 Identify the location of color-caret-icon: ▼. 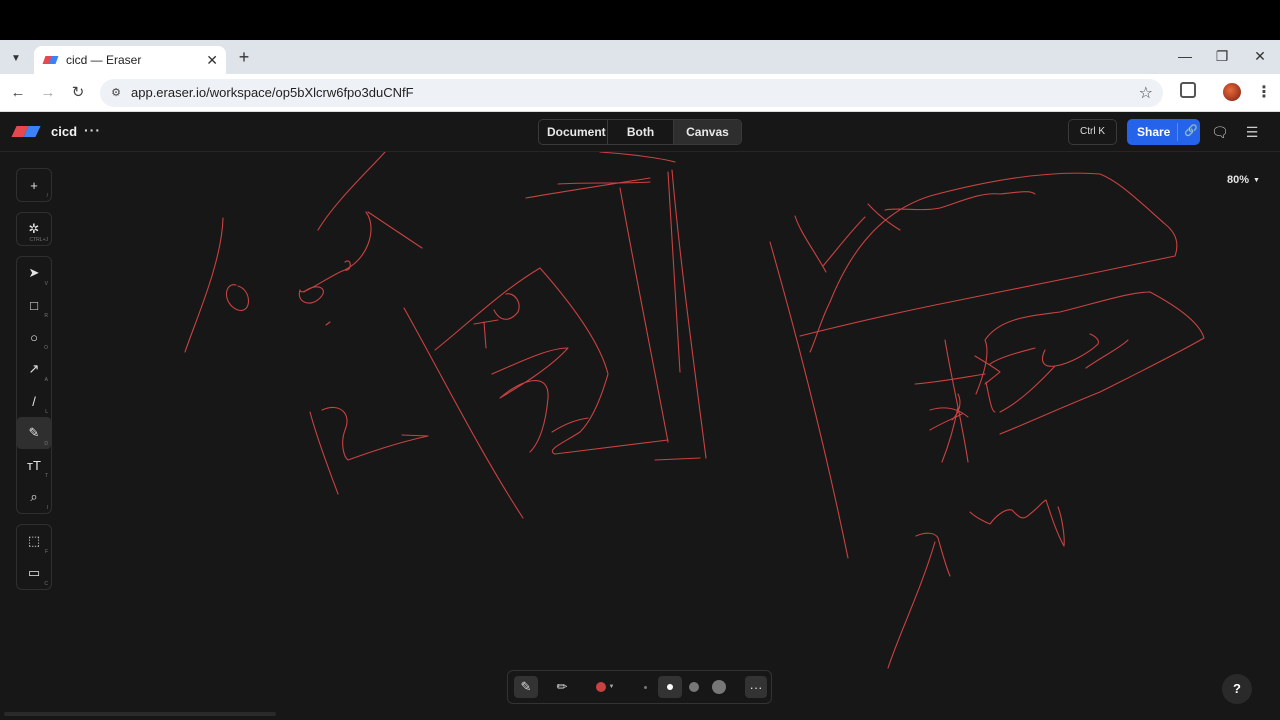
(611, 687).